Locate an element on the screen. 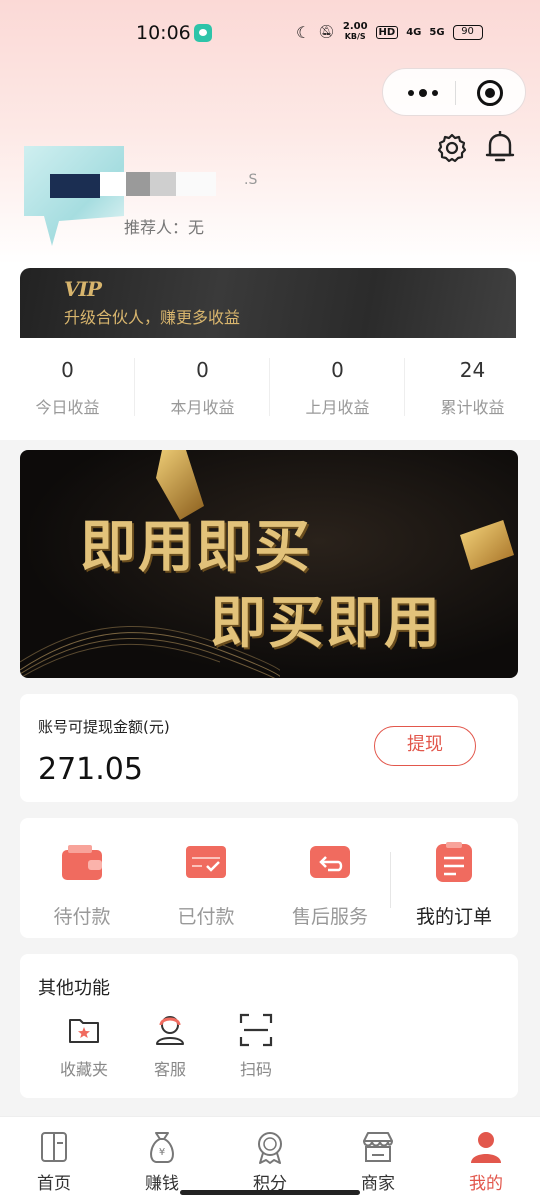 The image size is (540, 1200). withdrawable-amount: 271.05 is located at coordinates (90, 769).